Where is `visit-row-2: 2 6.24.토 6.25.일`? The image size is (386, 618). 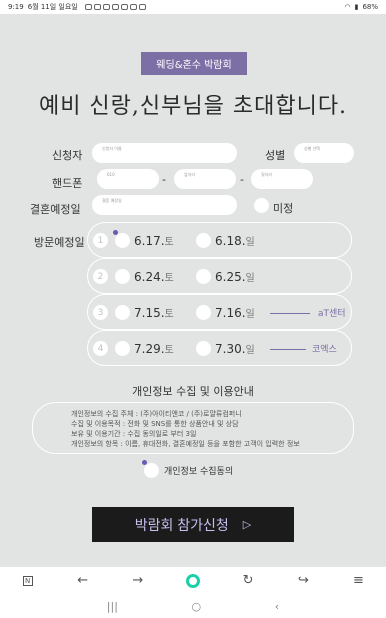
visit-row-2: 2 6.24.토 6.25.일 is located at coordinates (219, 276).